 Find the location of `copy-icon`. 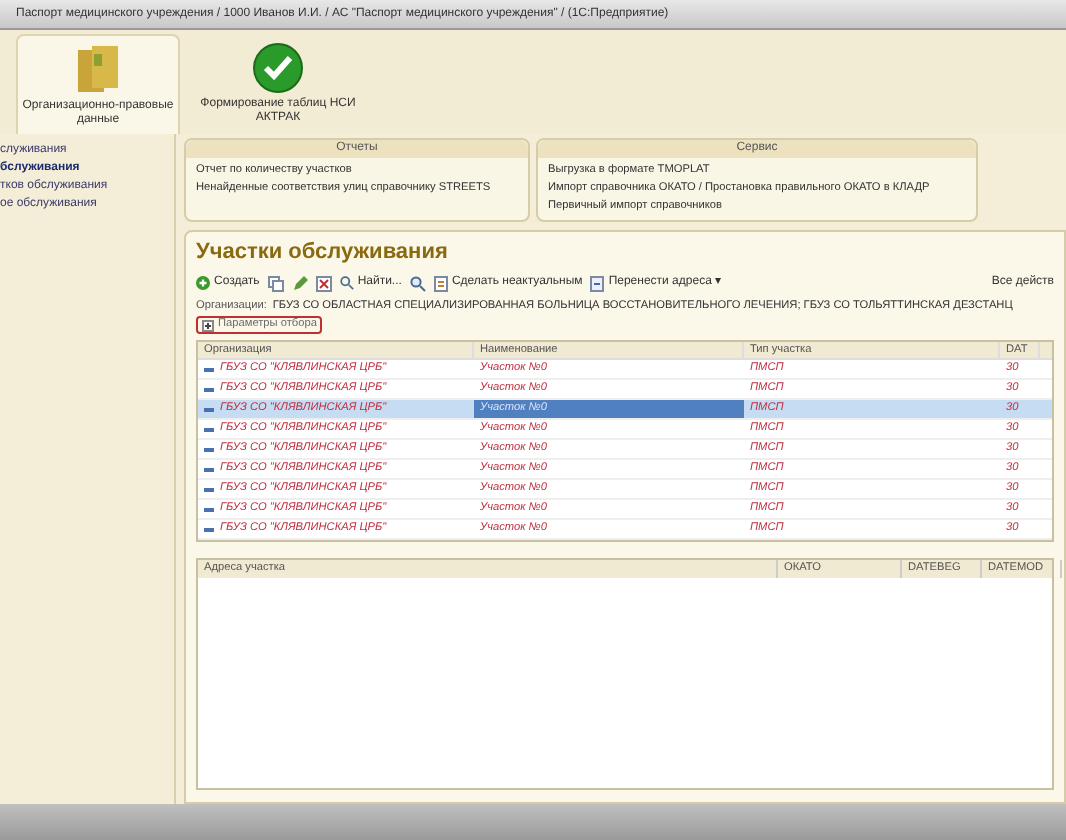

copy-icon is located at coordinates (275, 283).